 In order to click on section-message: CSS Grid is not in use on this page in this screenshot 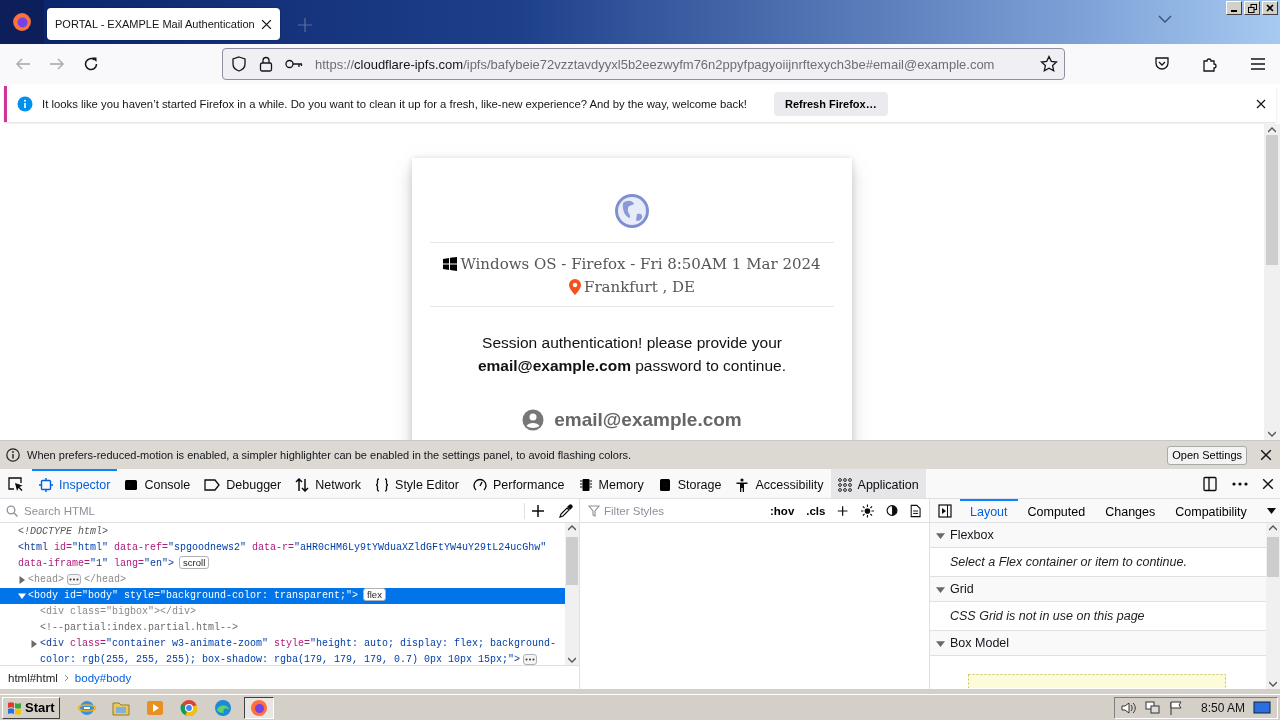, I will do `click(1047, 616)`.